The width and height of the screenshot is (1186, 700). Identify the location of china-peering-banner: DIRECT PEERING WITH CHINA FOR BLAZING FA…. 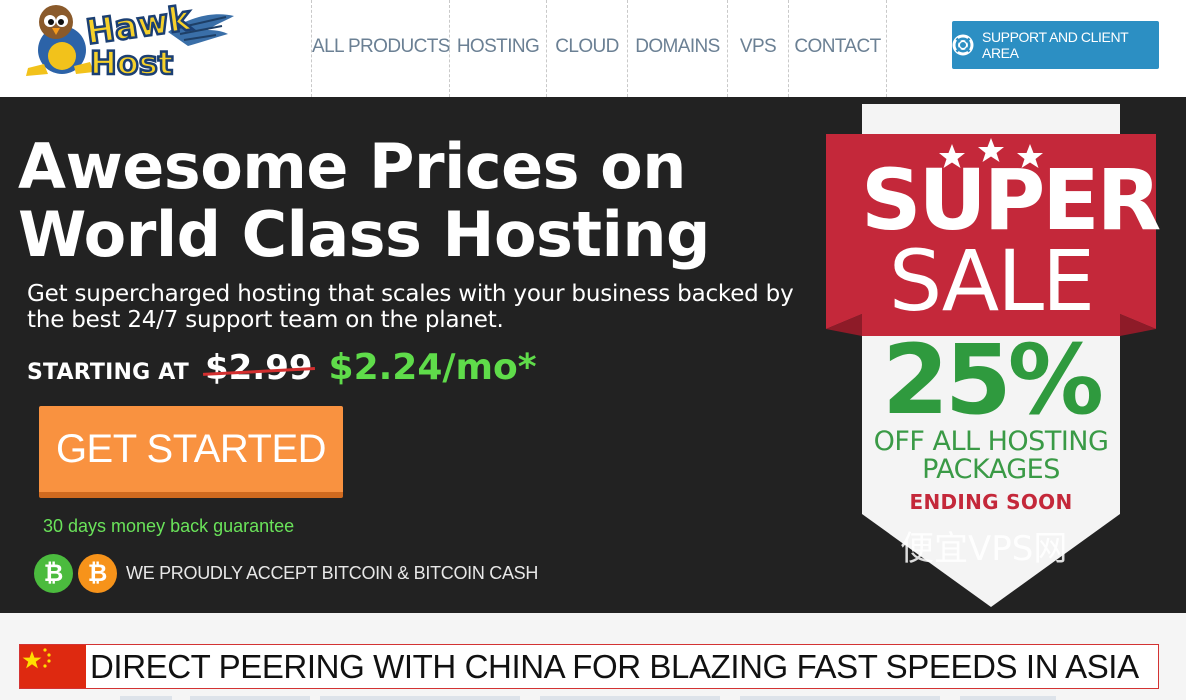
(589, 666).